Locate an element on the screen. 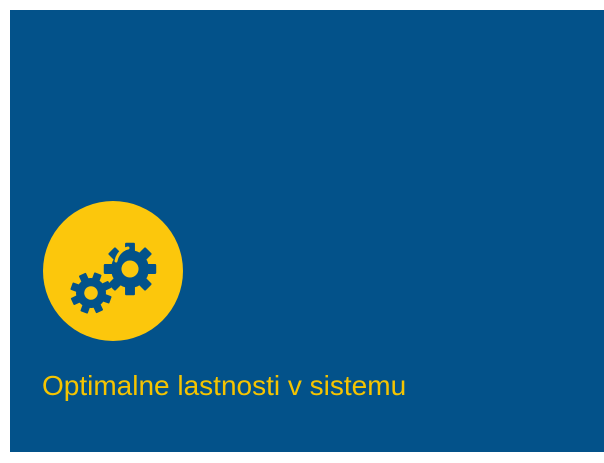 Image resolution: width=604 pixels, height=463 pixels. feature-badge is located at coordinates (113, 271).